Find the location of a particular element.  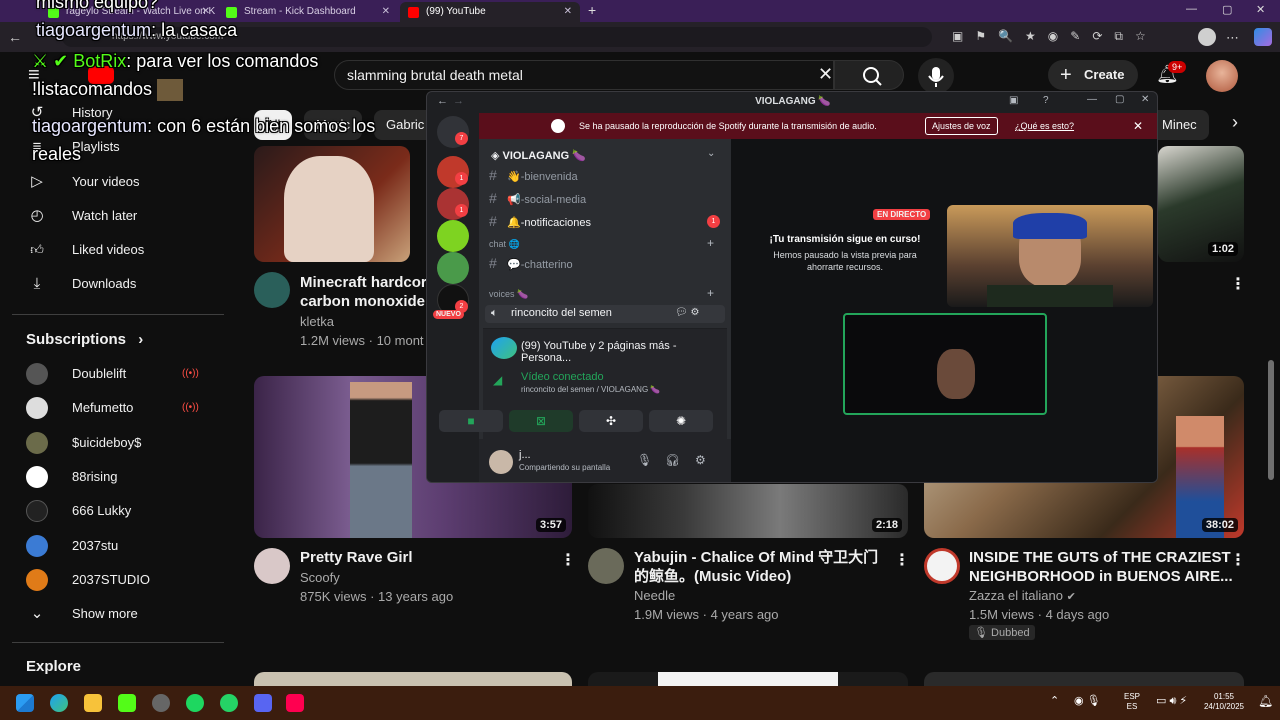

obs-taskbar-icon is located at coordinates (161, 703).